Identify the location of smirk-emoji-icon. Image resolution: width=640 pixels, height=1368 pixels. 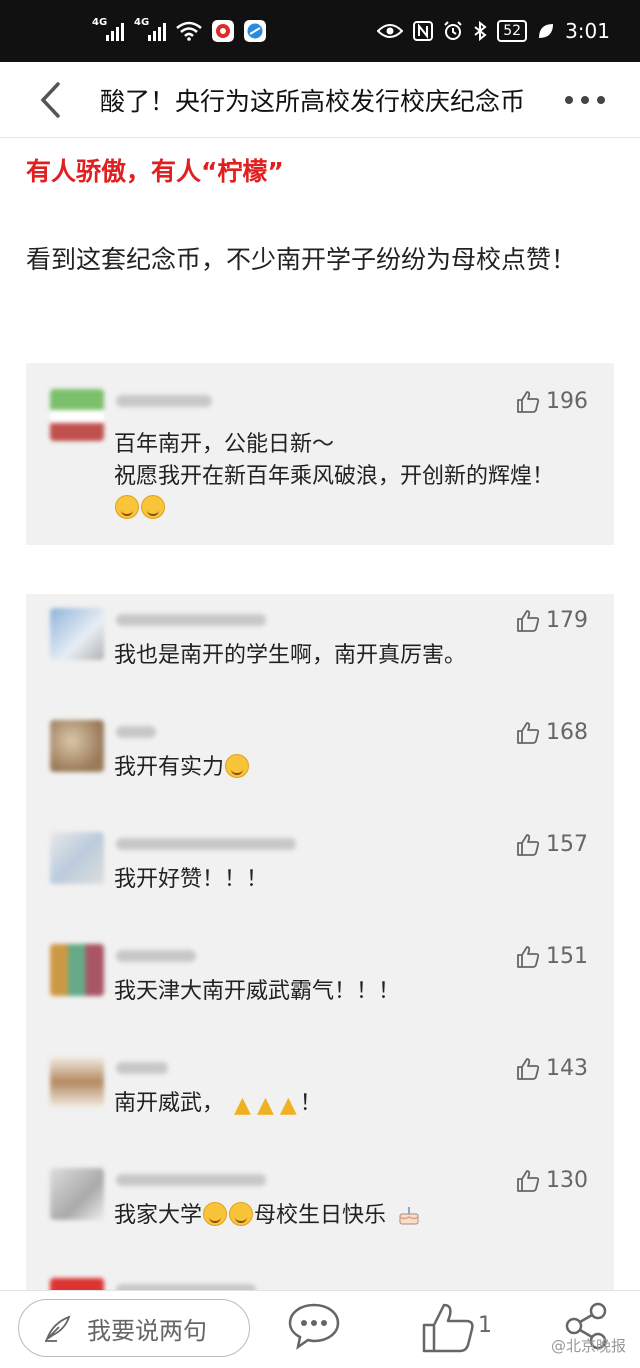
(237, 766).